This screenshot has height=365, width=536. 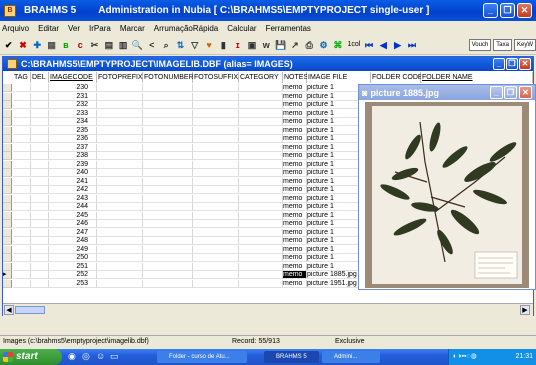 I want to click on cell-code: 252, so click(x=73, y=275).